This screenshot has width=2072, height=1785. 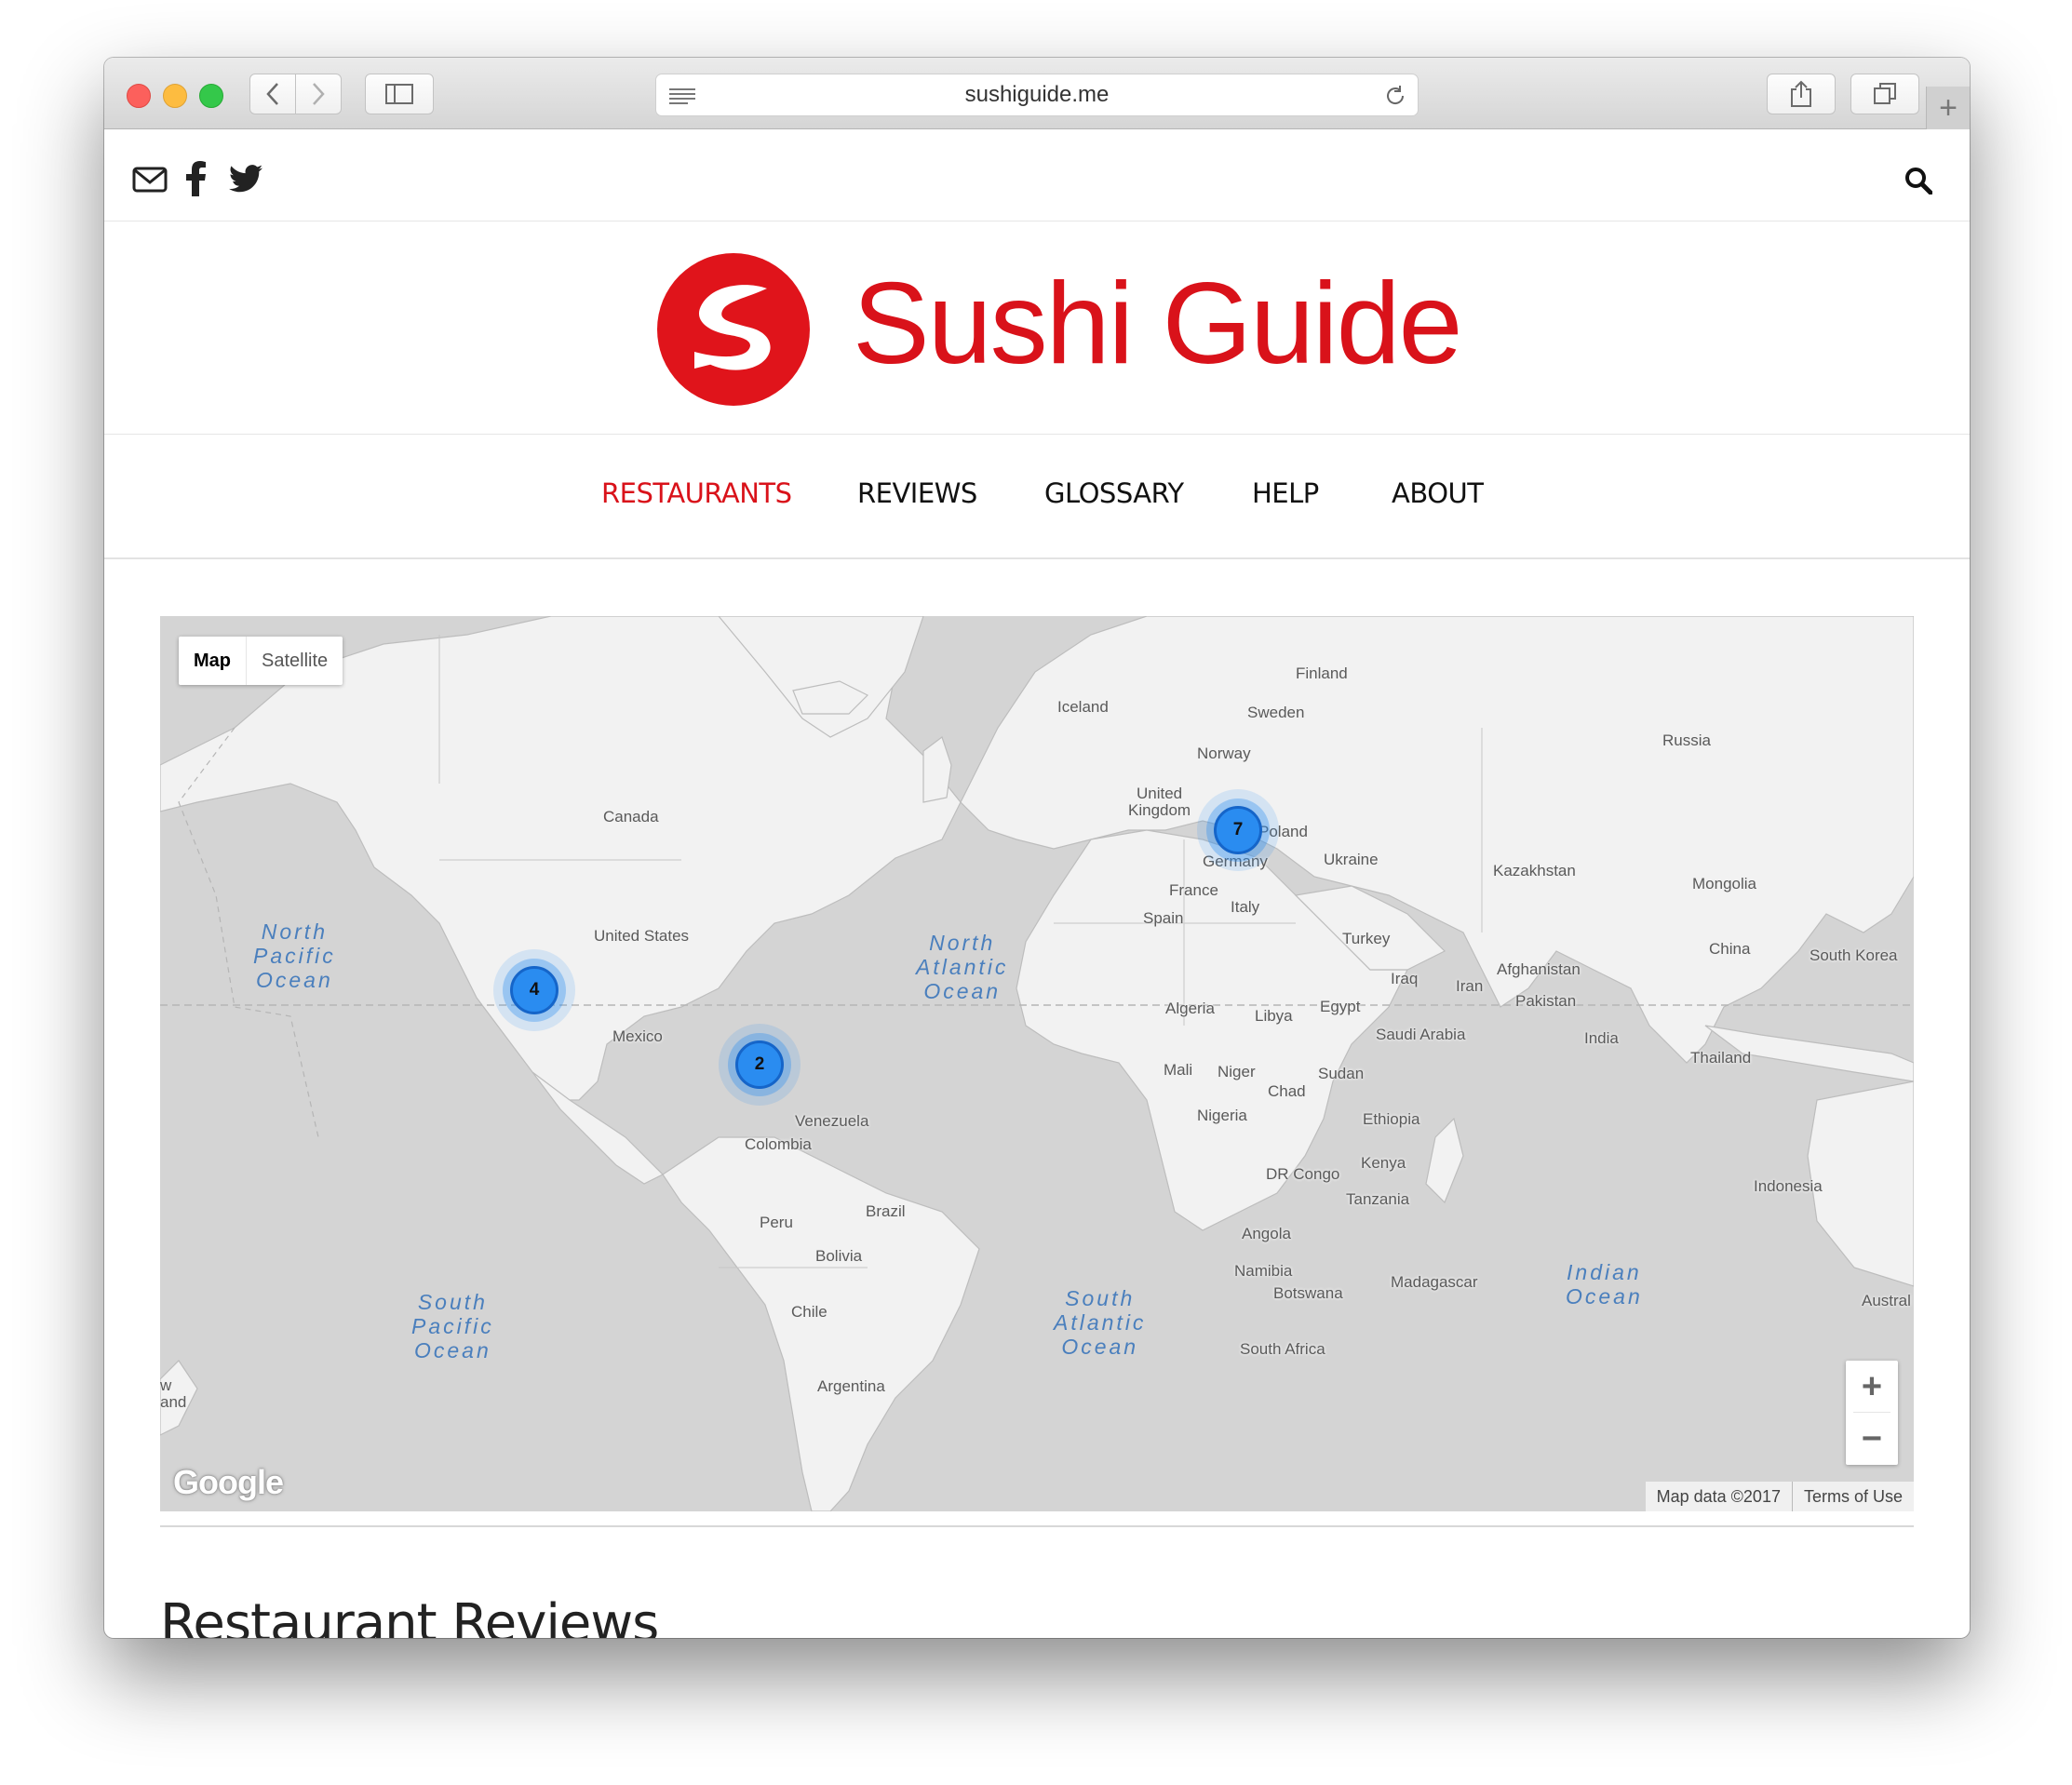 I want to click on section-heading: Restaurant Reviews, so click(x=410, y=1615).